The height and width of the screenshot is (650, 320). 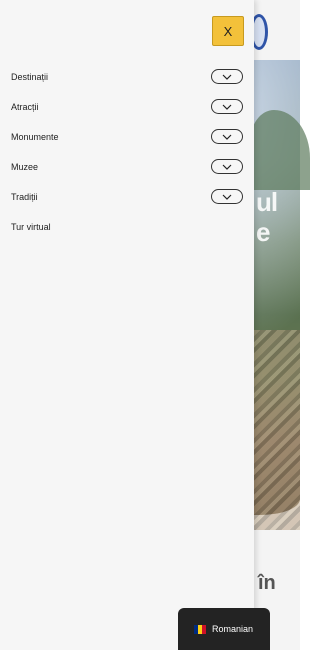 I want to click on menu-item-tur-virtual: Tur virtual, so click(x=127, y=227).